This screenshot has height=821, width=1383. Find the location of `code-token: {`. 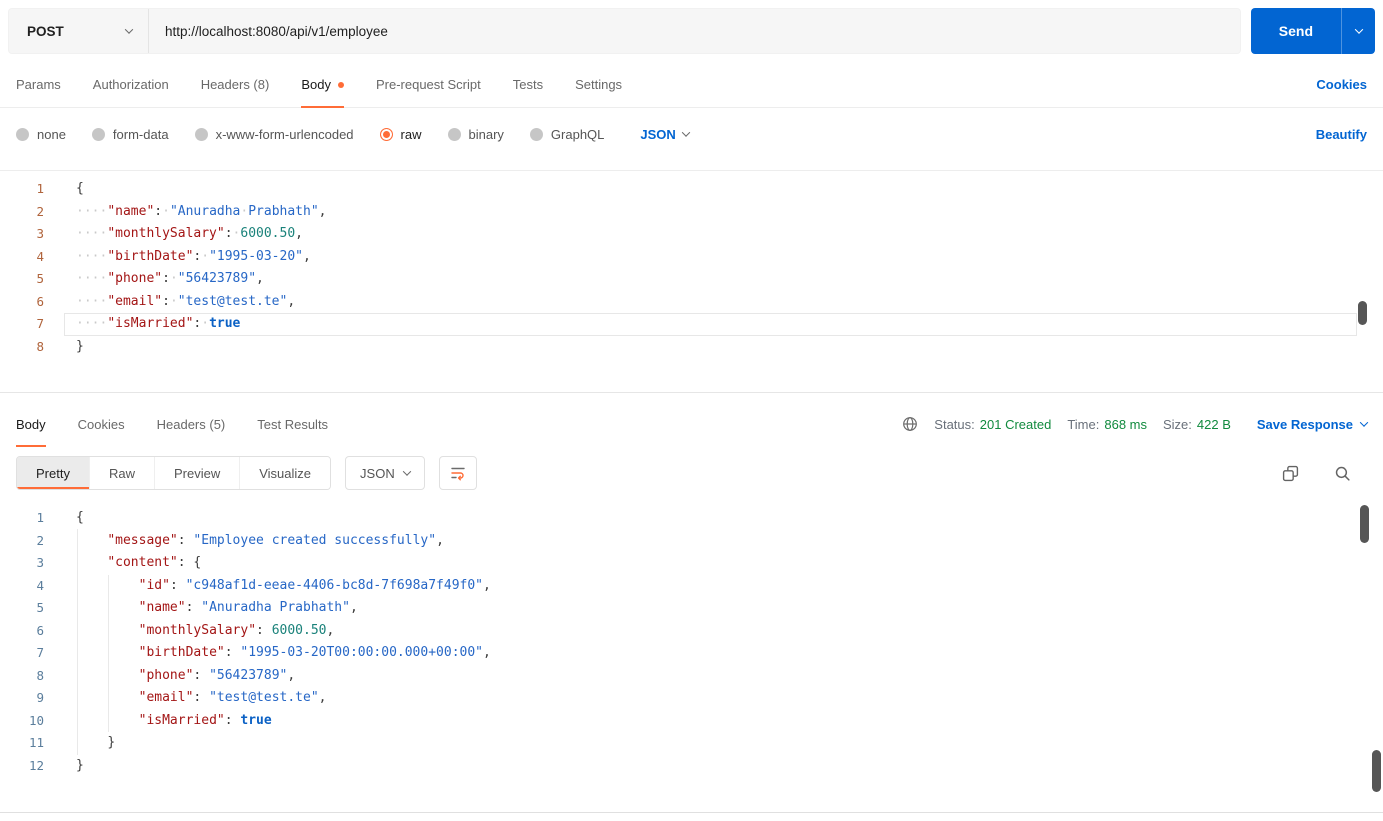

code-token: { is located at coordinates (80, 188).